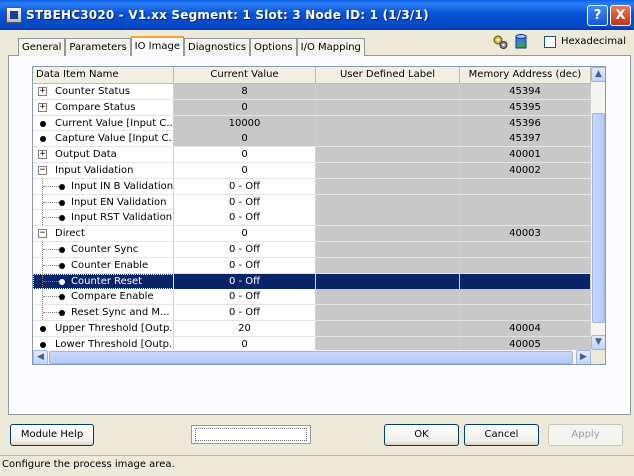 The image size is (634, 476). What do you see at coordinates (103, 91) in the screenshot?
I see `cell-data-item-name: + Counter Status` at bounding box center [103, 91].